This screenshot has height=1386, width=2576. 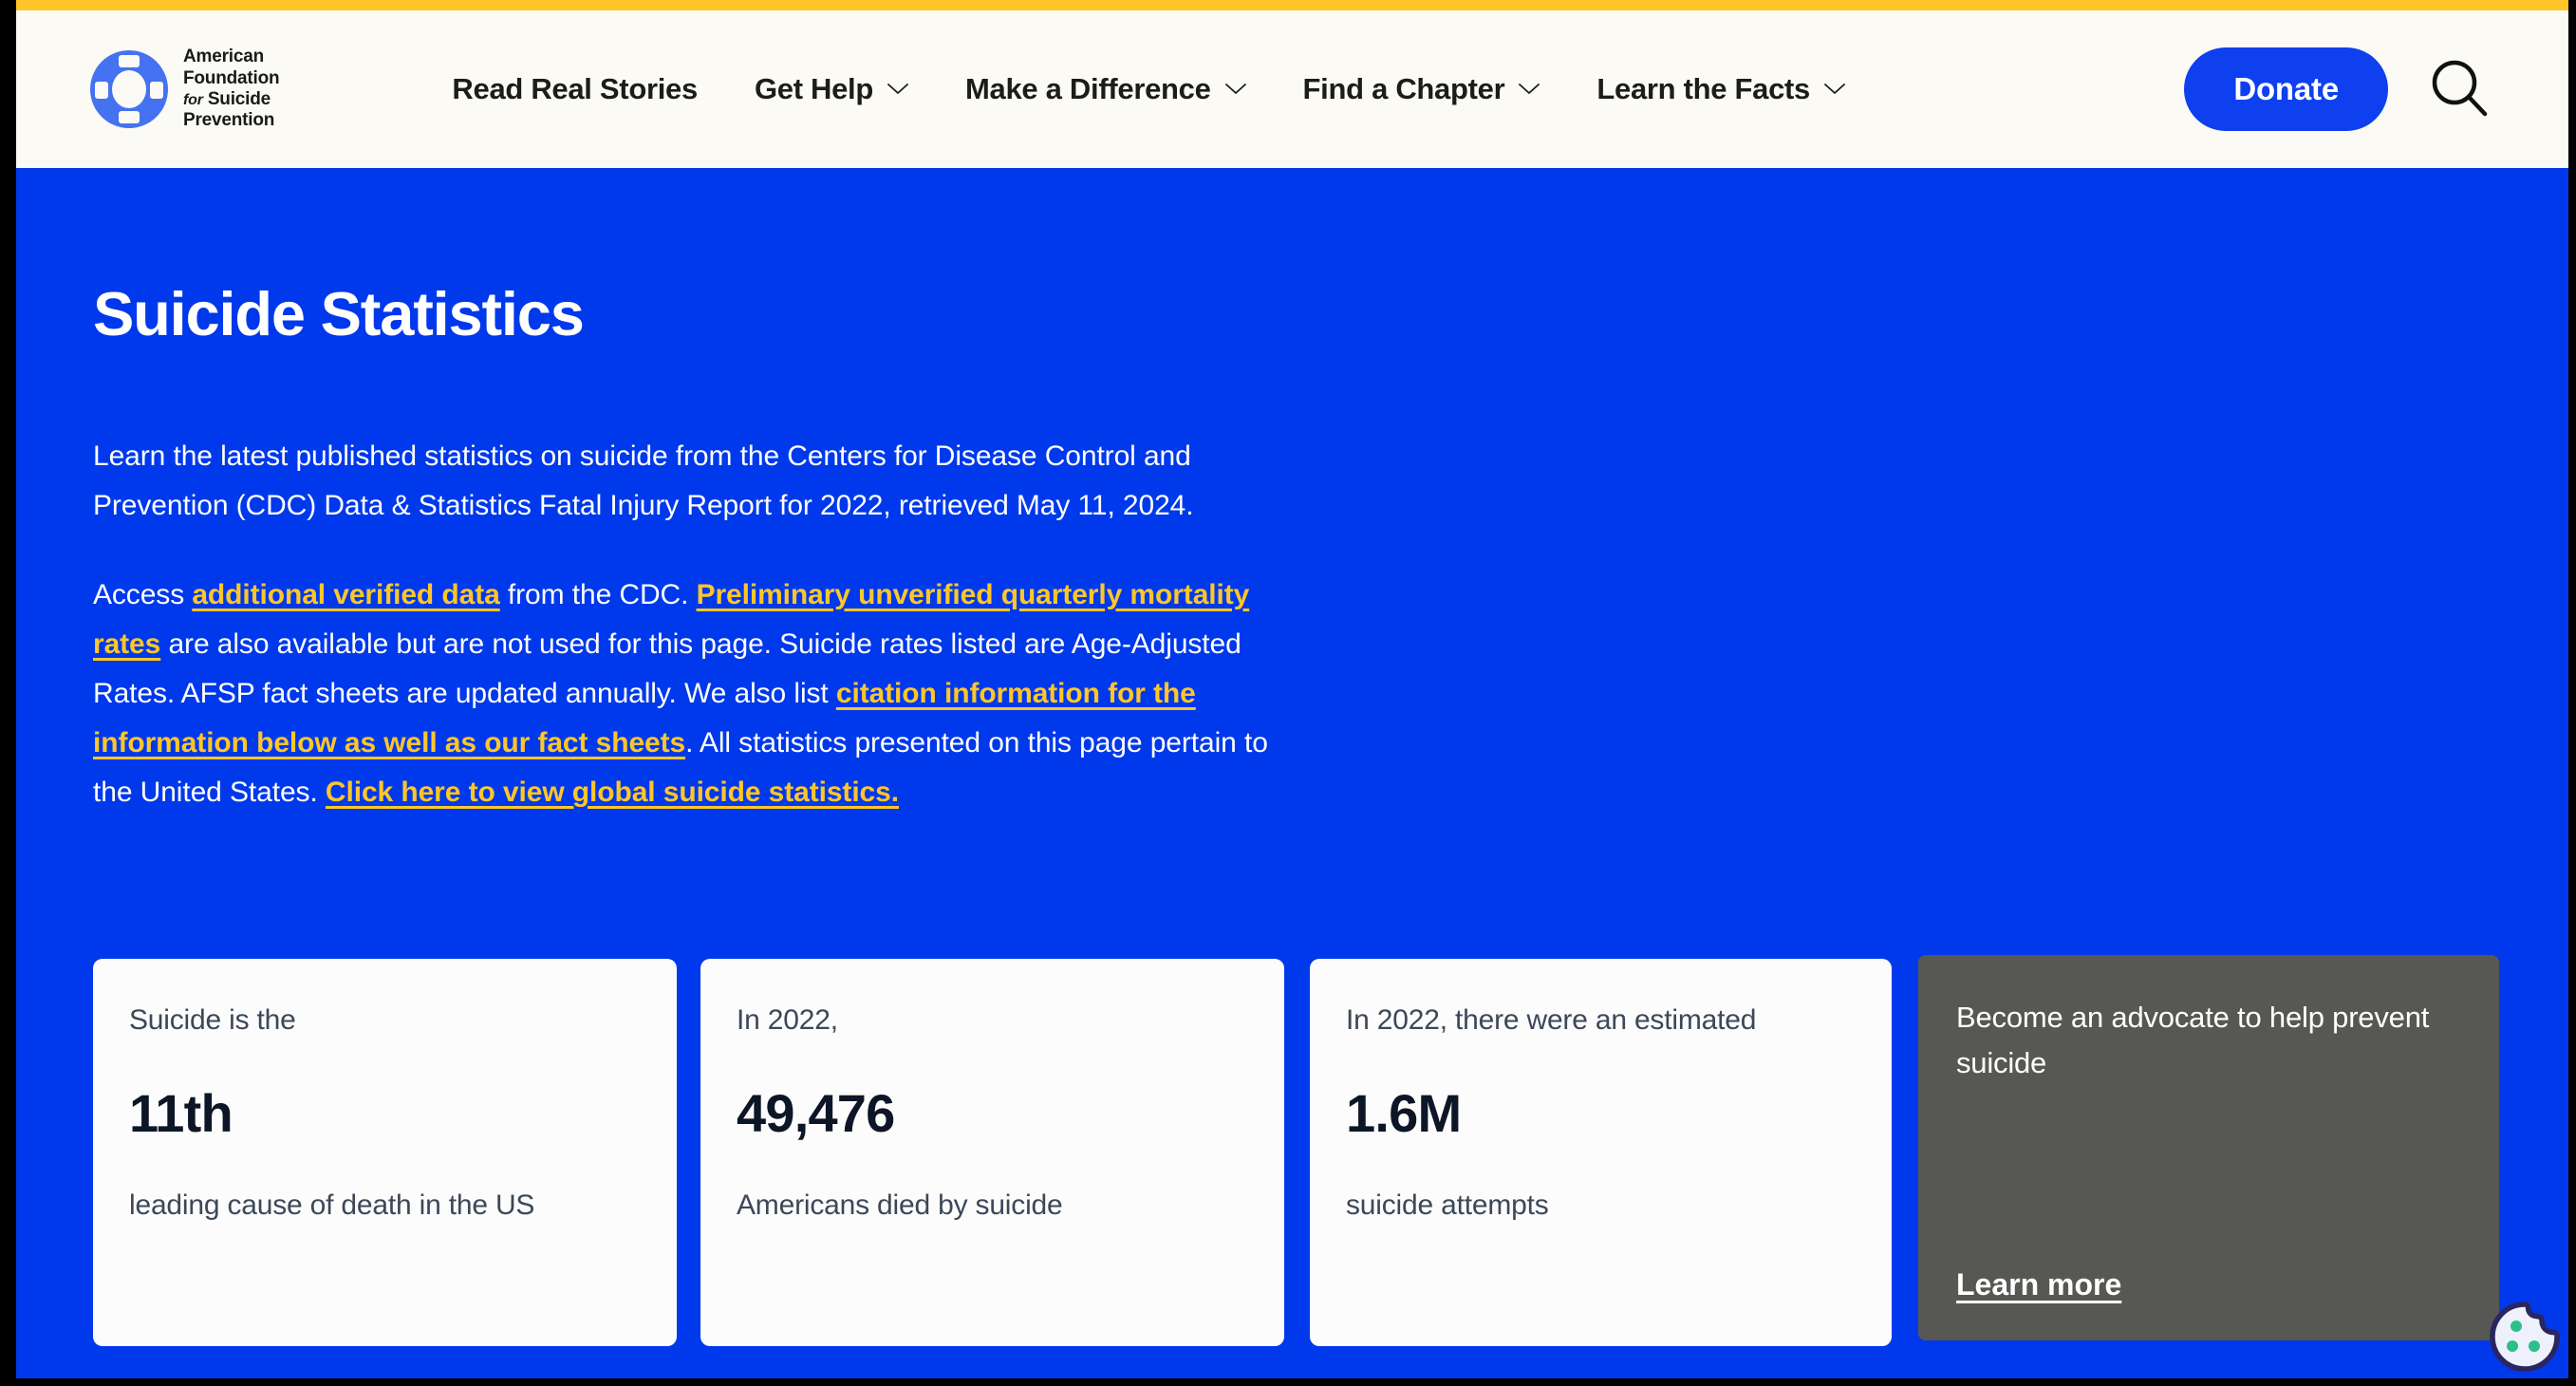 What do you see at coordinates (1404, 1113) in the screenshot?
I see `stat-card-figure: 1.6M` at bounding box center [1404, 1113].